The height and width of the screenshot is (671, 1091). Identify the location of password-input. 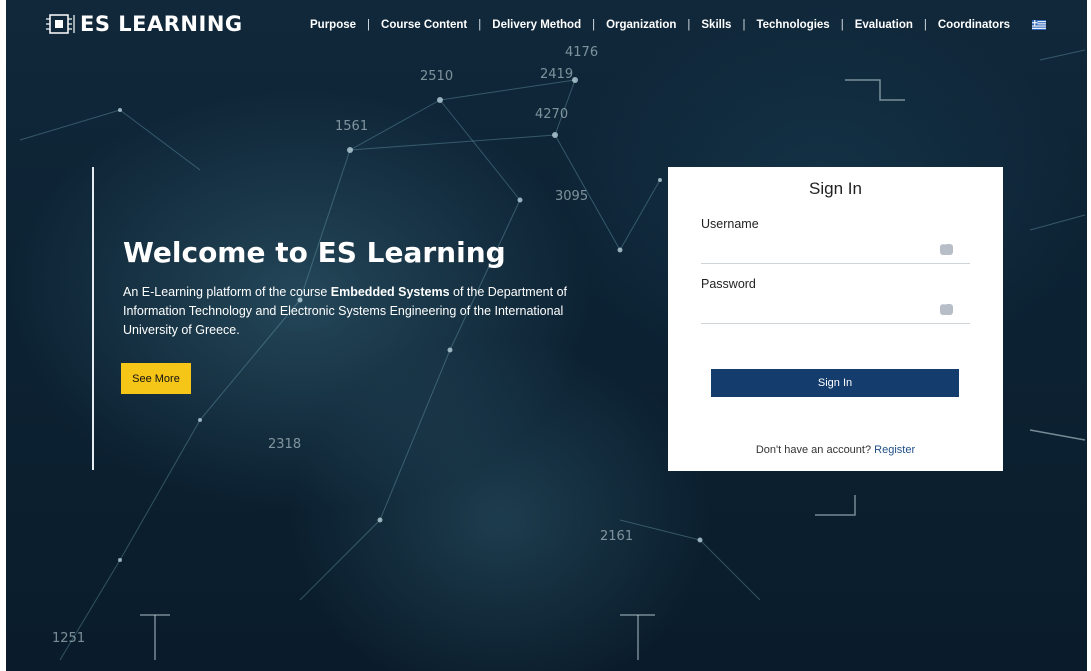
(835, 312).